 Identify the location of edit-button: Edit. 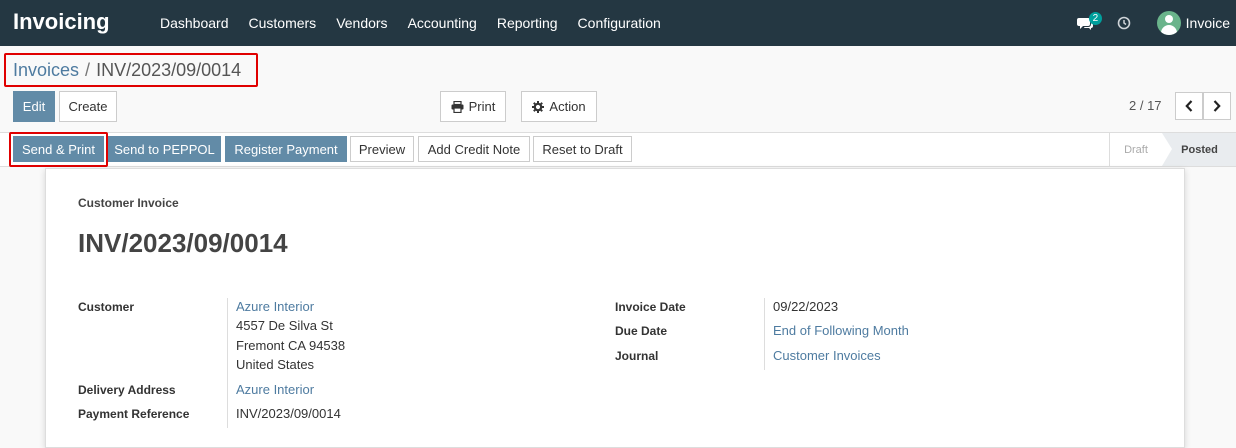
(34, 106).